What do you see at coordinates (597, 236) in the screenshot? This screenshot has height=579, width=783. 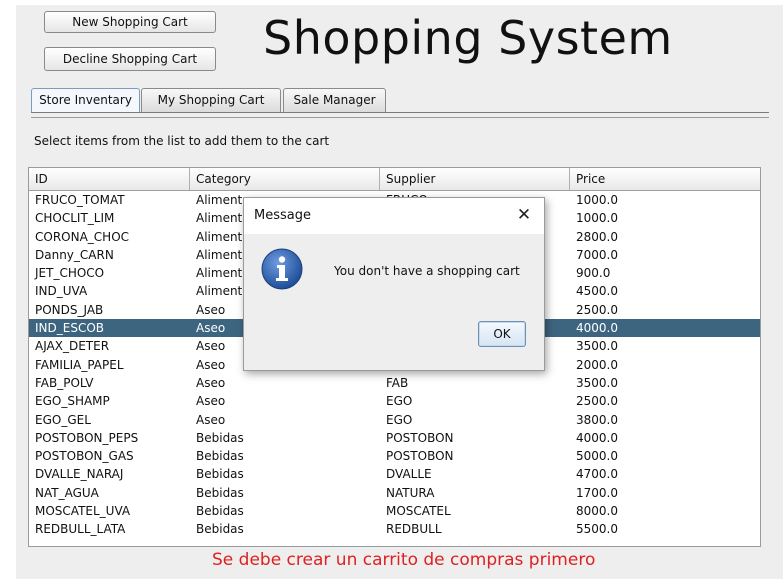 I see `cell-price: 2800.0` at bounding box center [597, 236].